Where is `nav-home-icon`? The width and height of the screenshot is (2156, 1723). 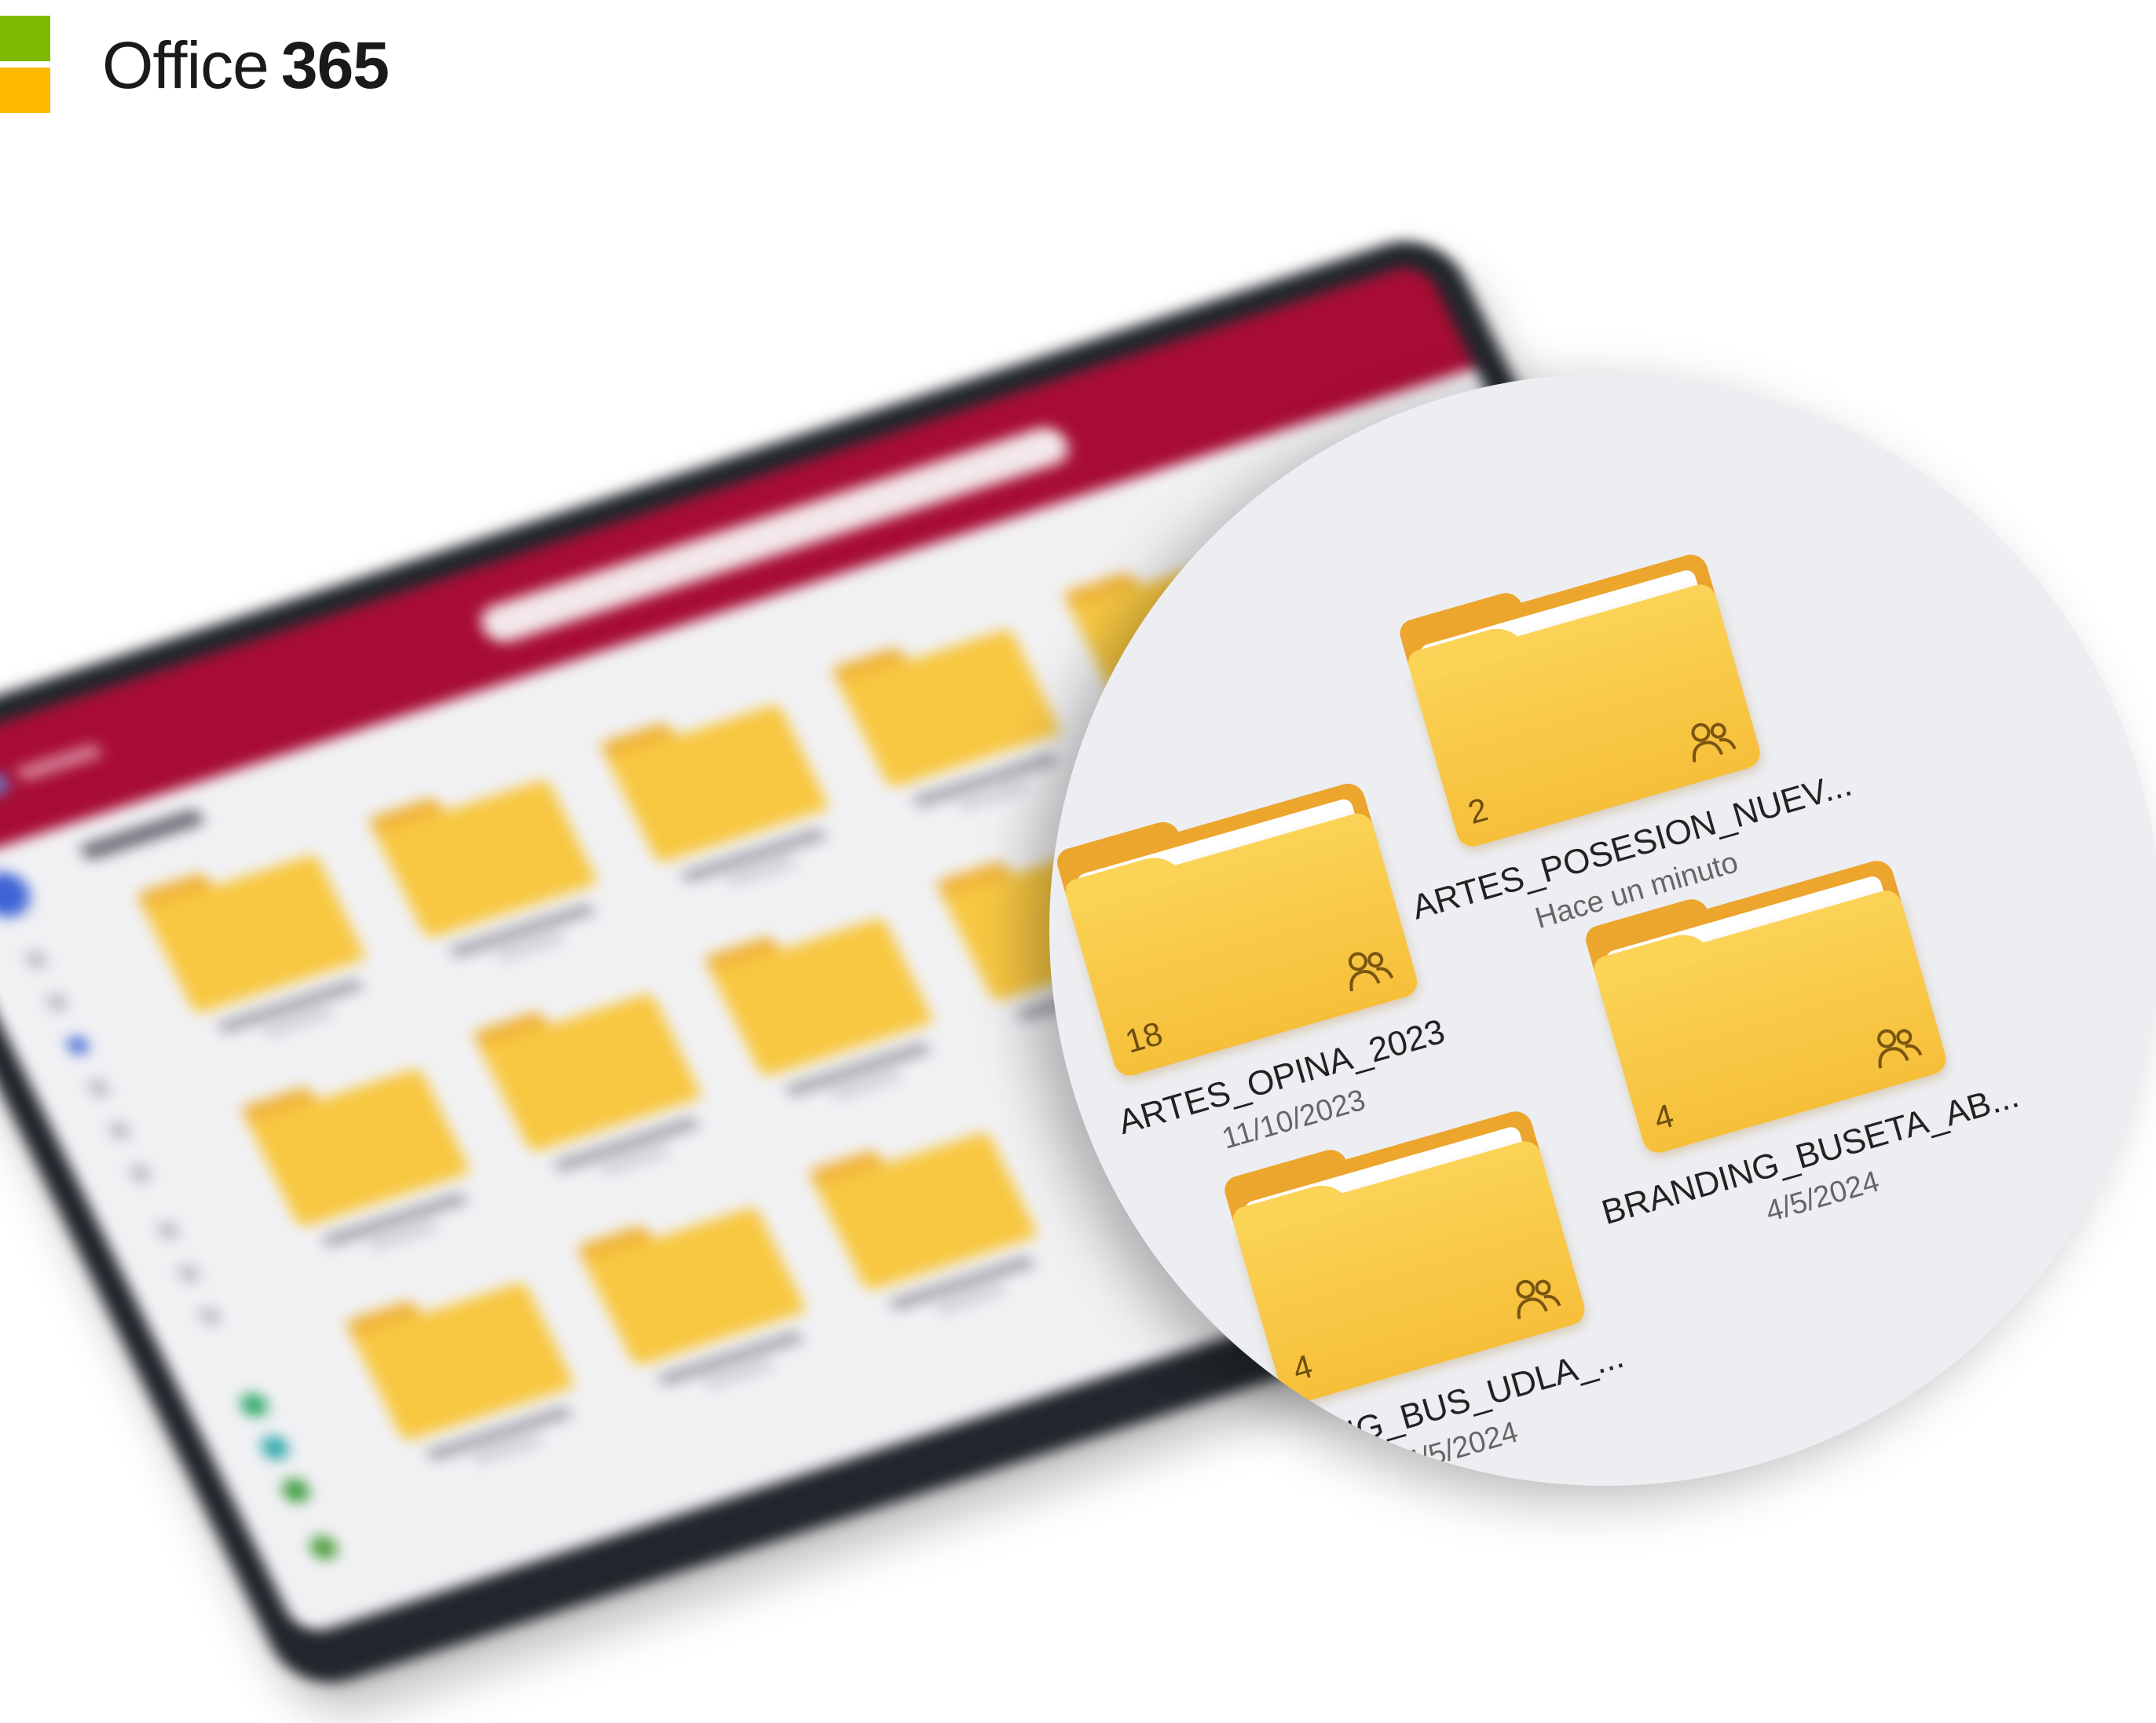 nav-home-icon is located at coordinates (36, 960).